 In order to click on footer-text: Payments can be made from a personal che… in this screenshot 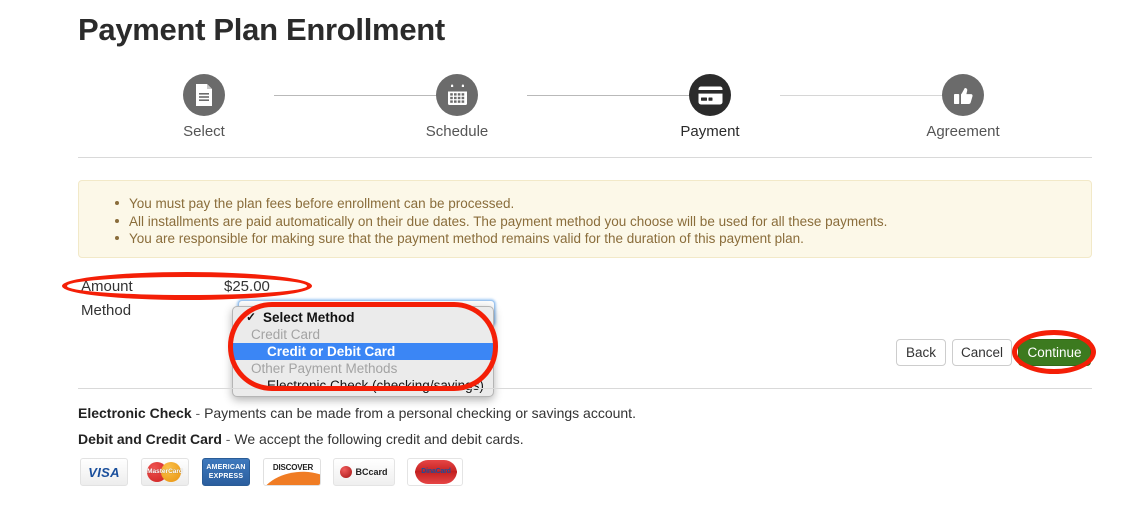, I will do `click(420, 413)`.